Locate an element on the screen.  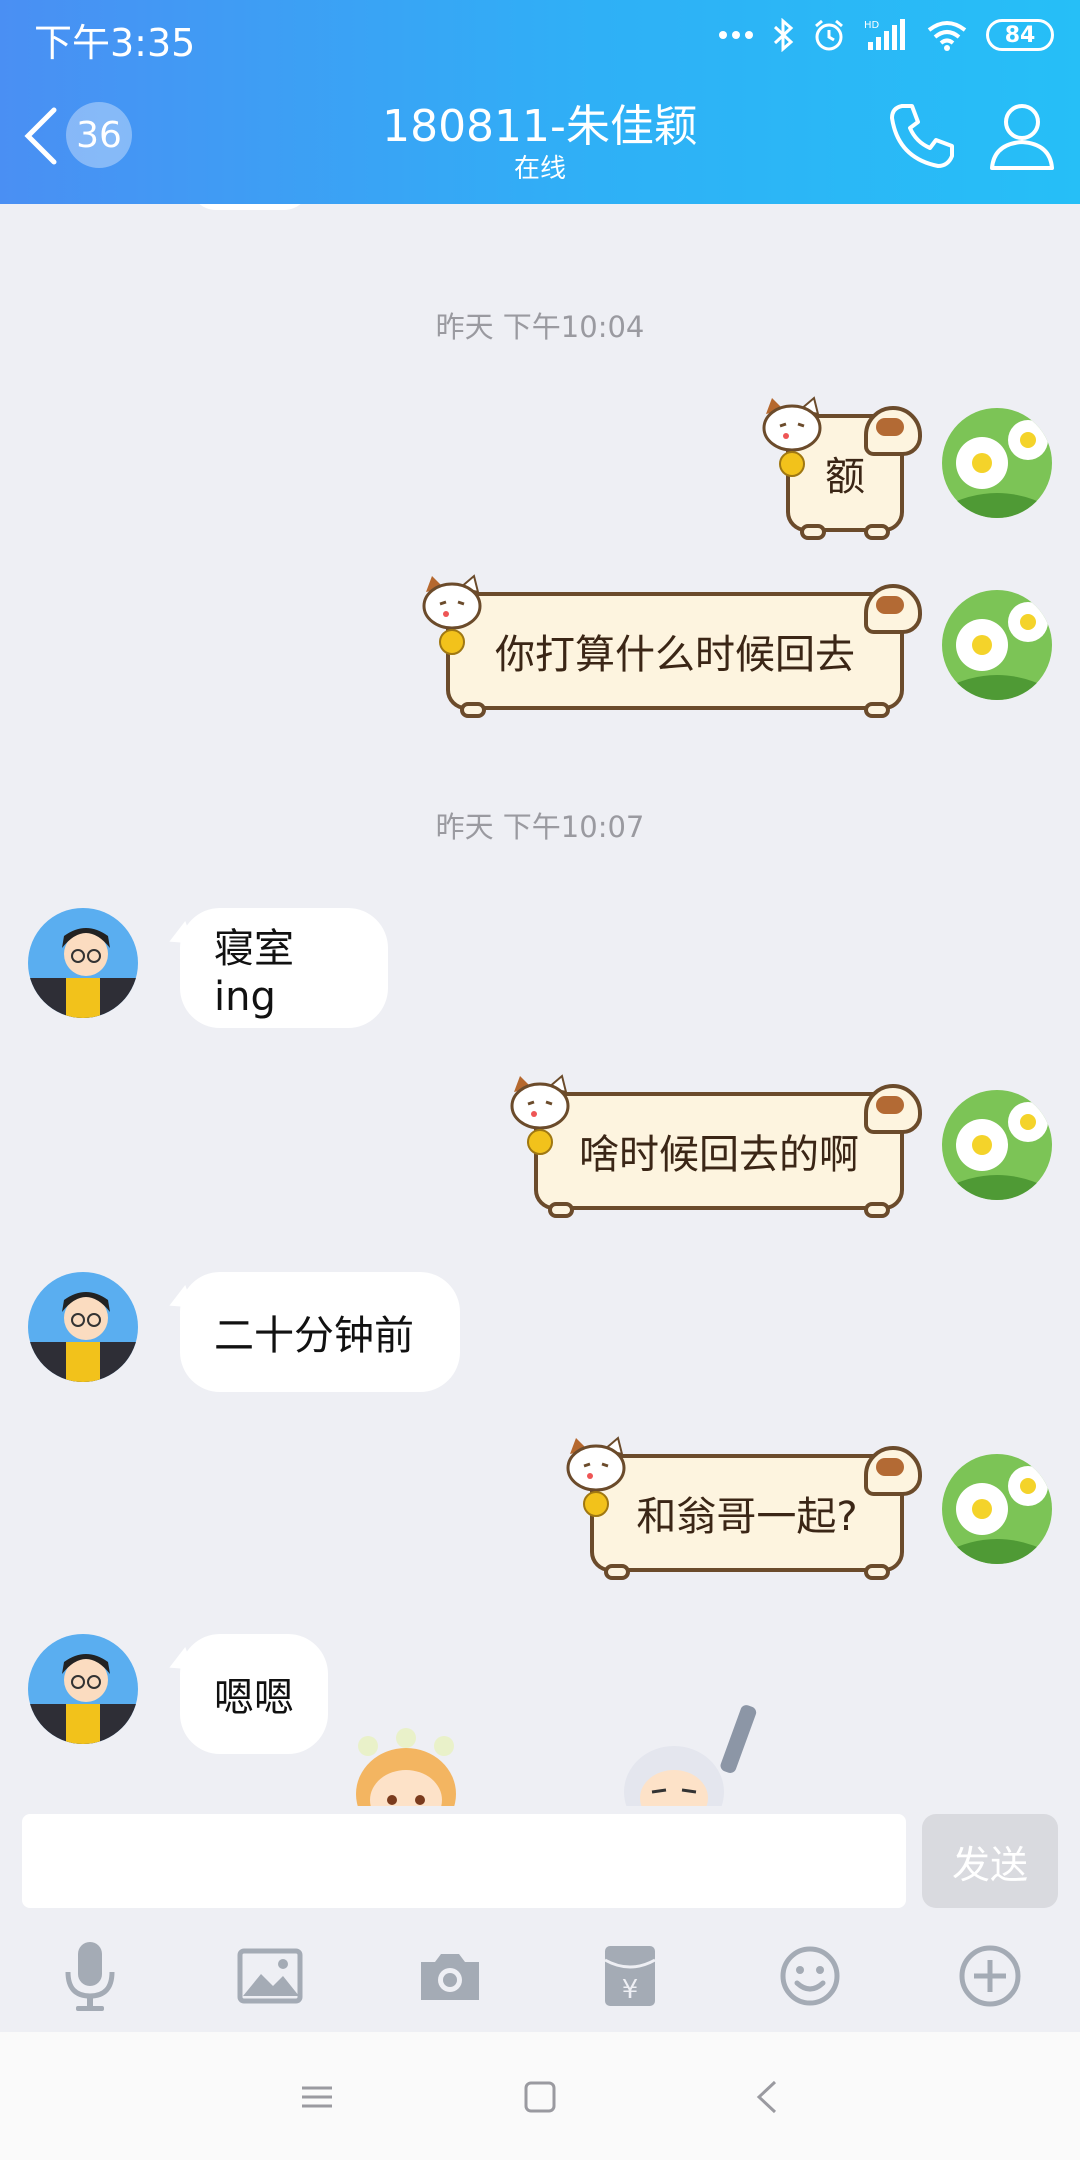
phone-icon is located at coordinates (922, 136).